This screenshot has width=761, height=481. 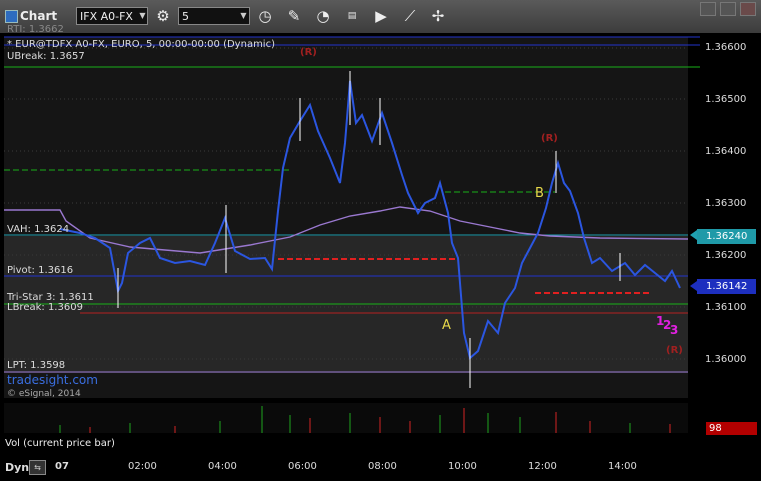 I want to click on app-icon, so click(x=11, y=16).